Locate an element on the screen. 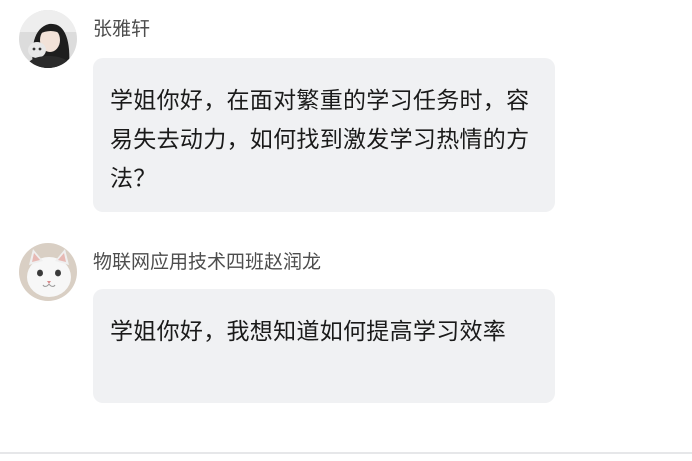 The image size is (692, 461). avatar-photo-girl-icon is located at coordinates (48, 39).